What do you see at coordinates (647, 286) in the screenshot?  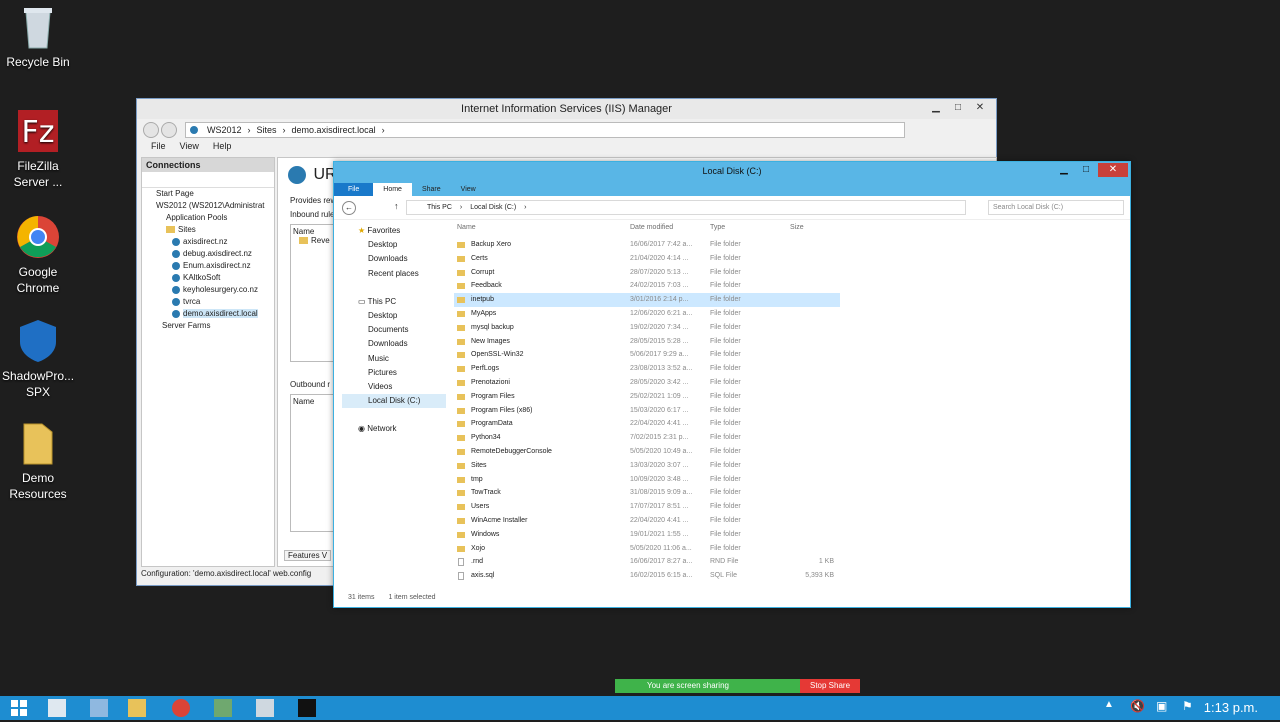 I see `file-row: Feedback 24/02/2015 7:03 ... File folder` at bounding box center [647, 286].